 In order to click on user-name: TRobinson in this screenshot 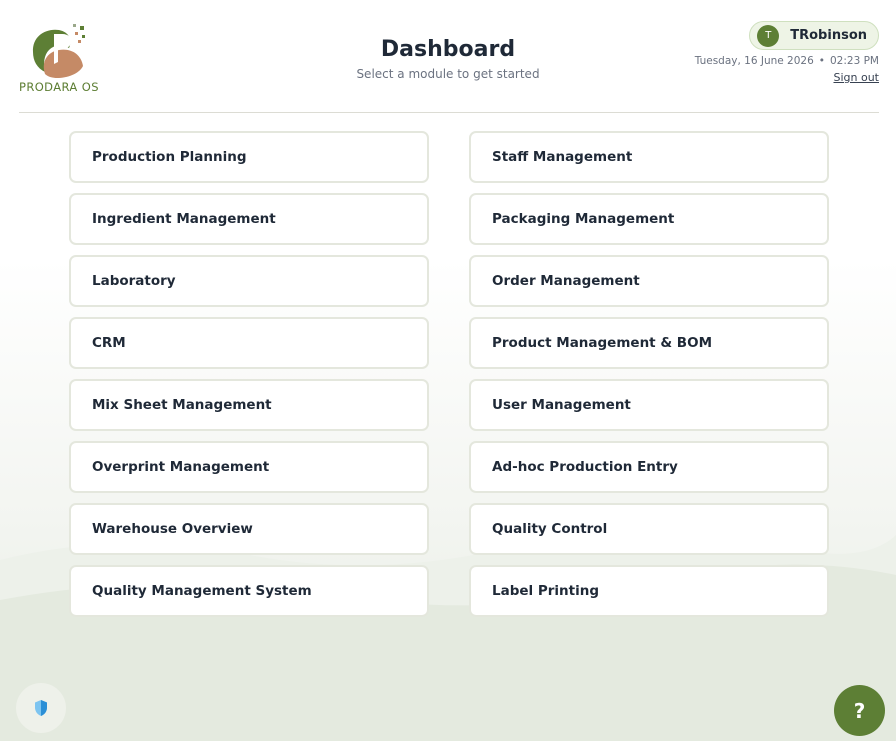, I will do `click(828, 35)`.